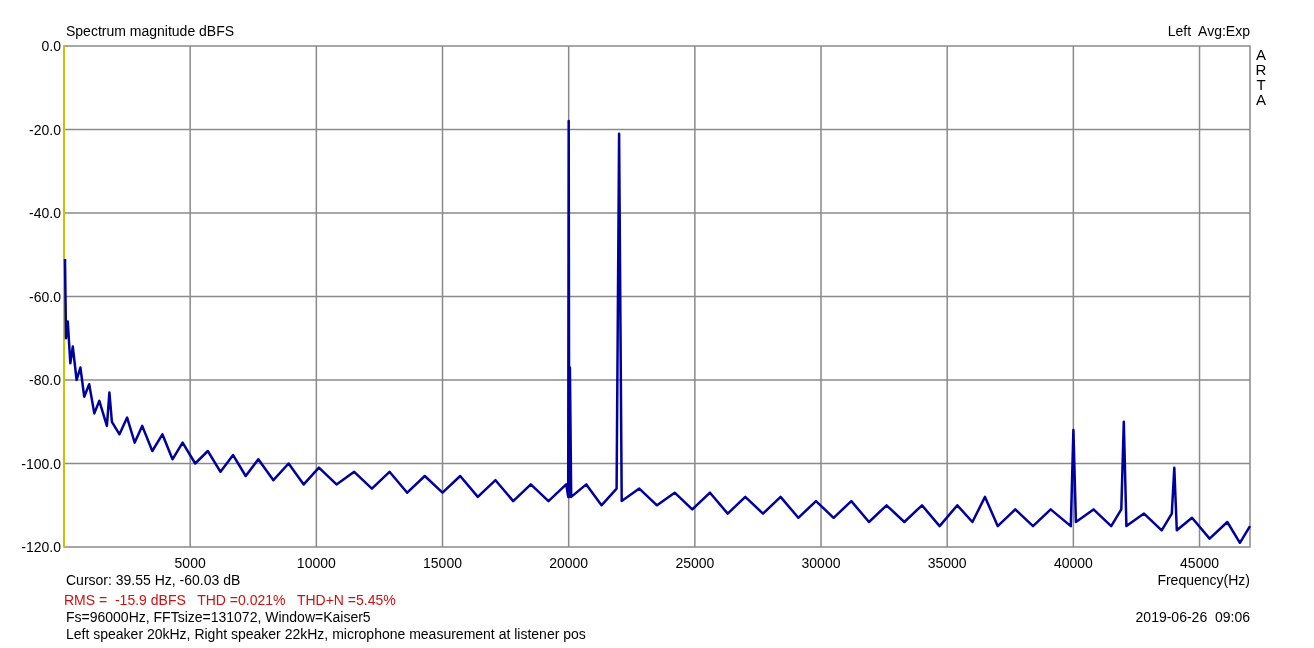 This screenshot has width=1314, height=648. I want to click on x-tick-label: 20000, so click(569, 563).